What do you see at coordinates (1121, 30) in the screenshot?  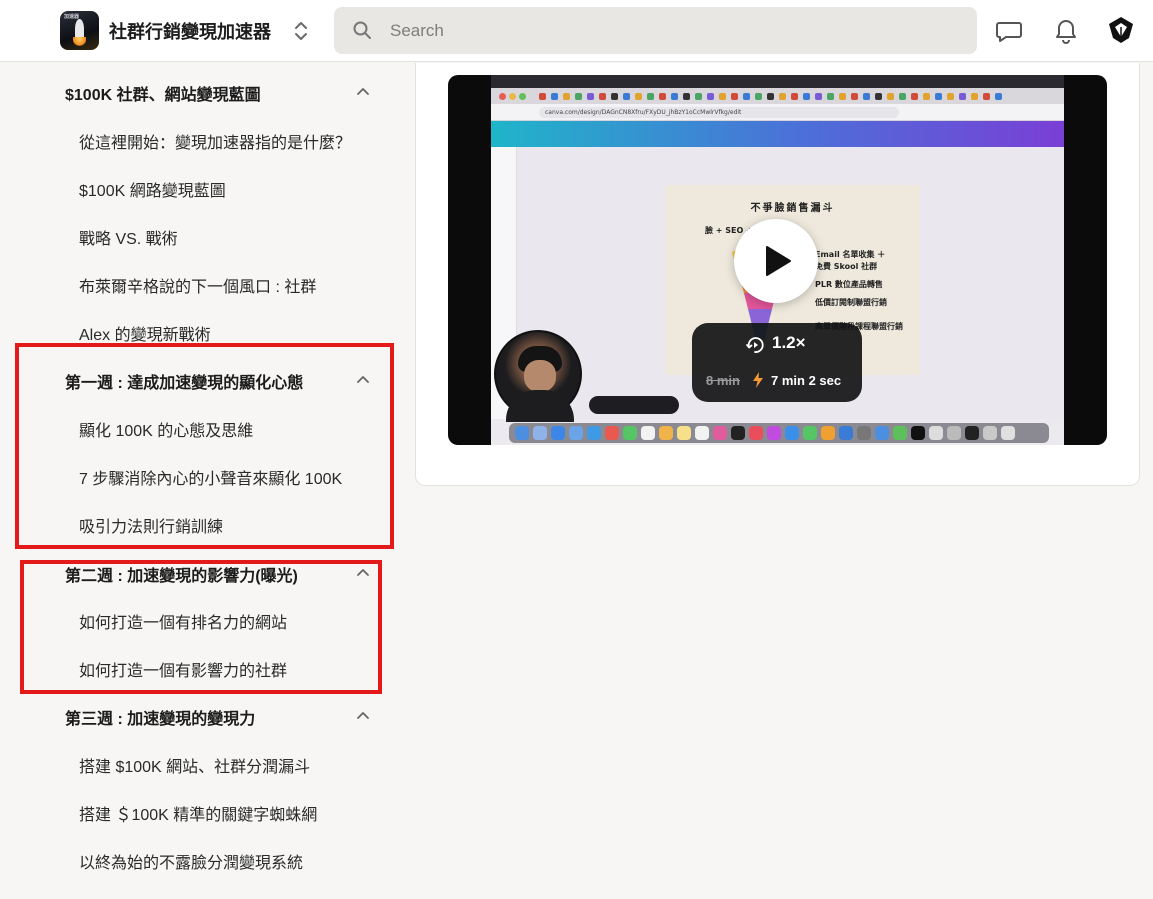 I see `user-avatar` at bounding box center [1121, 30].